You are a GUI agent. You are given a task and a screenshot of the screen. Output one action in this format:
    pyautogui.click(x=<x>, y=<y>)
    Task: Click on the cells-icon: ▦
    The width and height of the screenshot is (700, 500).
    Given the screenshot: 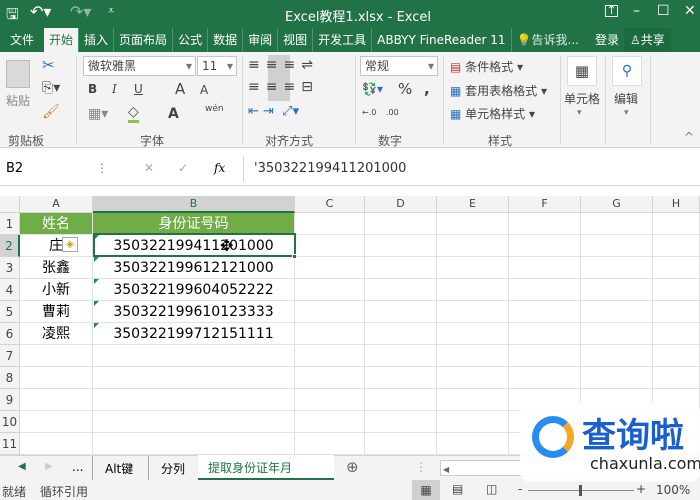 What is the action you would take?
    pyautogui.click(x=582, y=71)
    